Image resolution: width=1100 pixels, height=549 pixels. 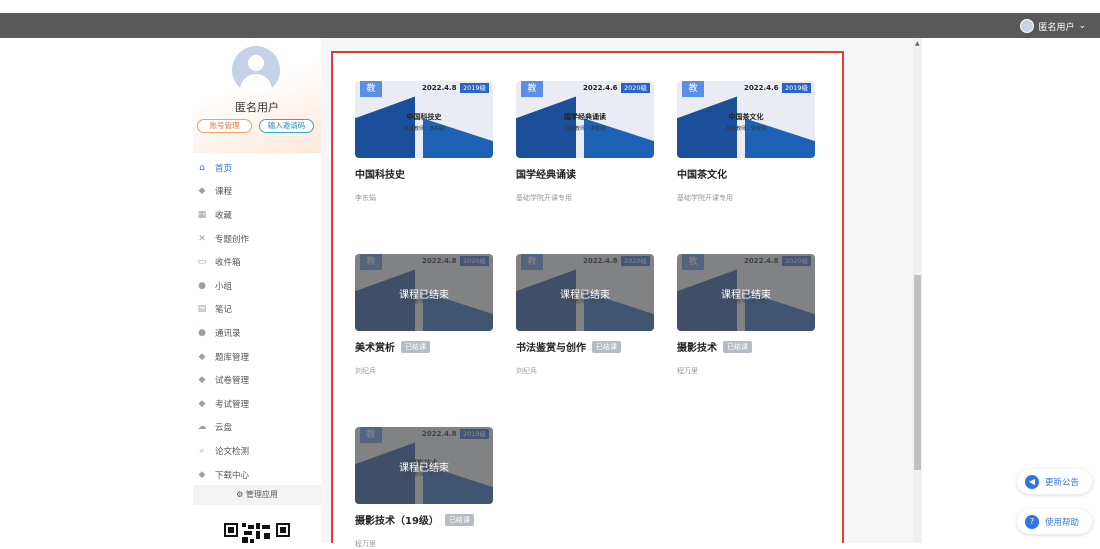 I want to click on course-date: 2022.4.8, so click(x=439, y=88).